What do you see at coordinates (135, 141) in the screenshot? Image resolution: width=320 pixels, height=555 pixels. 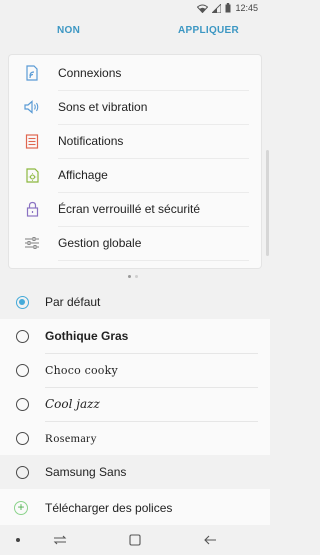 I see `preview-item-notifications: Notifications` at bounding box center [135, 141].